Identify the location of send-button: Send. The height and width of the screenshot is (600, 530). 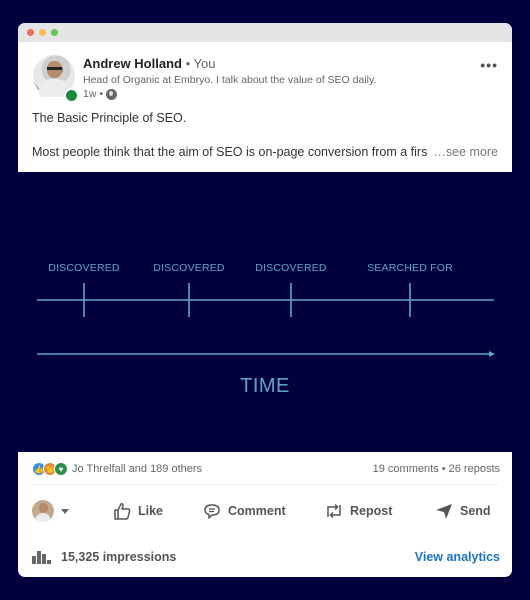
(462, 511).